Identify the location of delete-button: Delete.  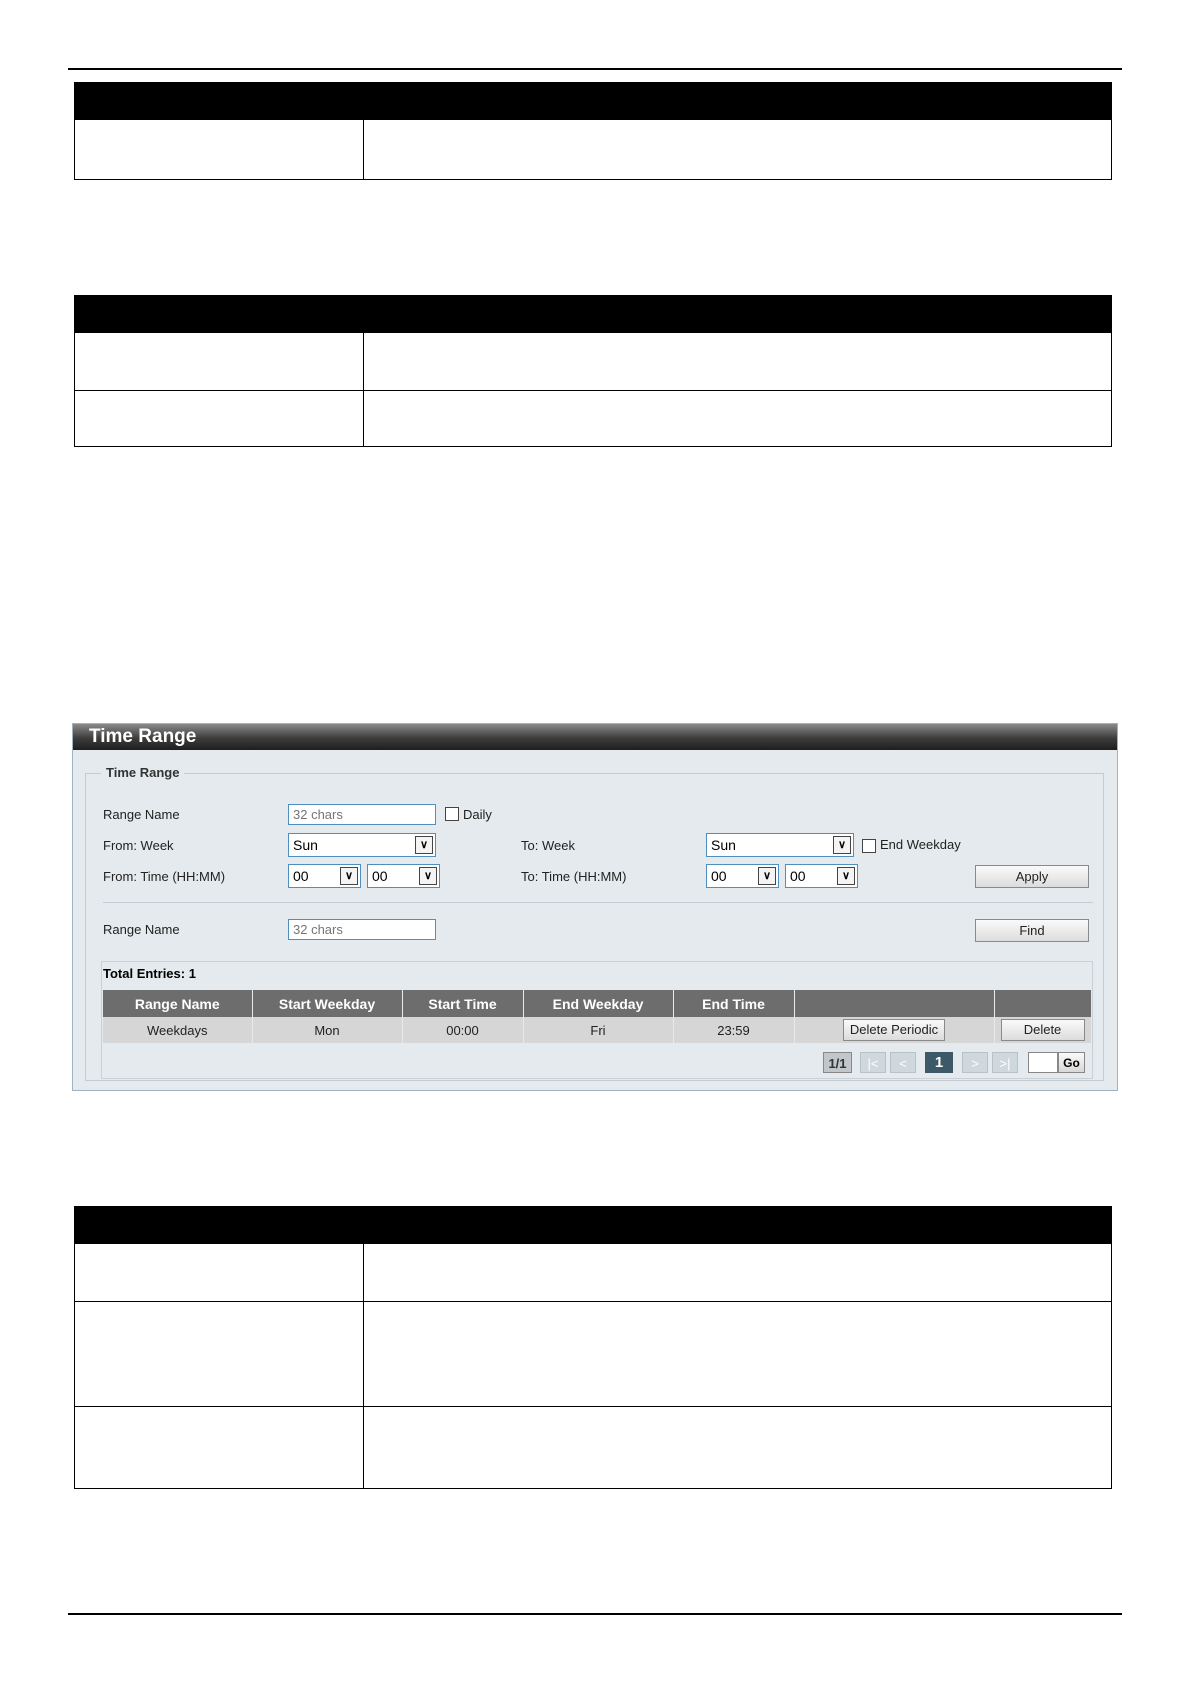
(1042, 1030).